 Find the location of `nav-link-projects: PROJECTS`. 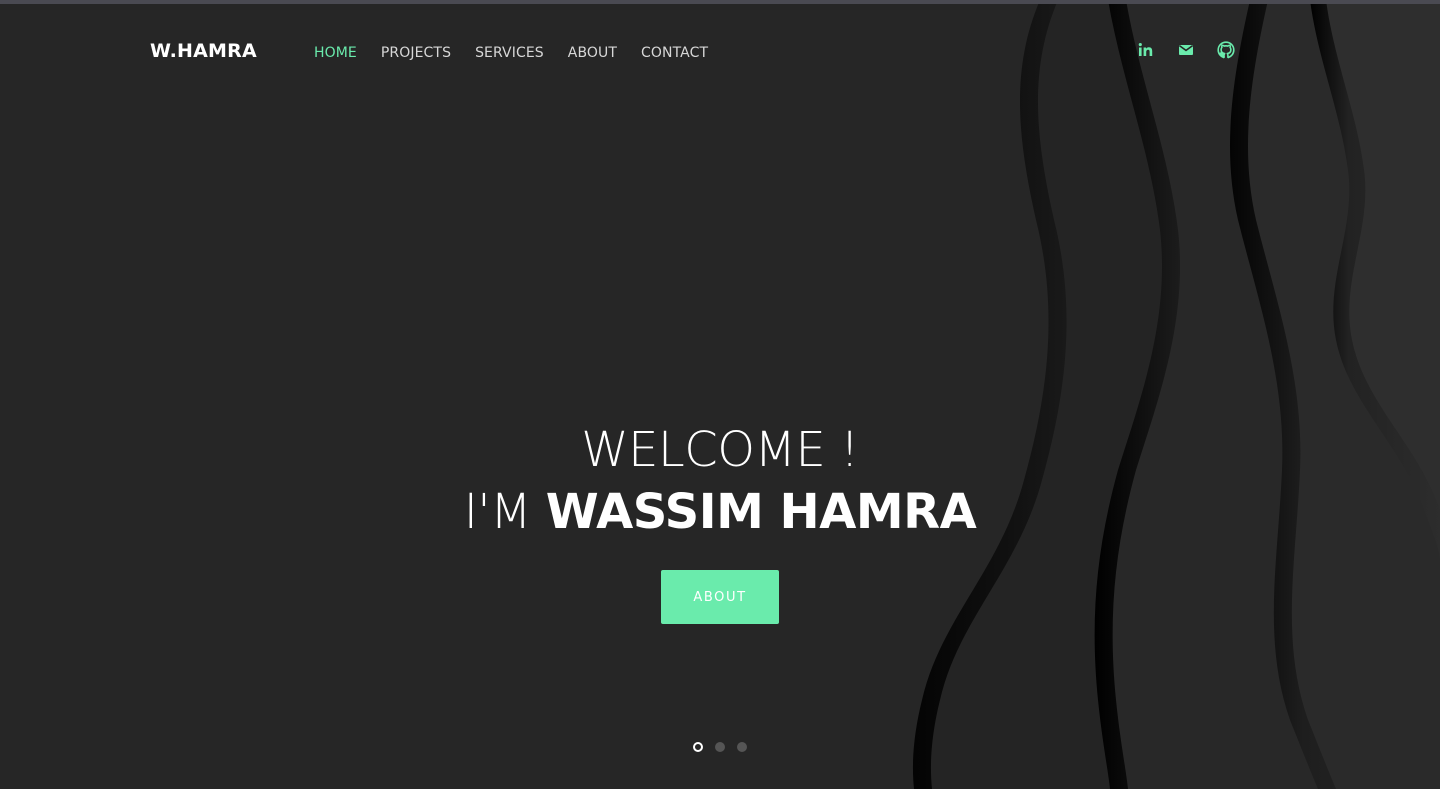

nav-link-projects: PROJECTS is located at coordinates (416, 53).